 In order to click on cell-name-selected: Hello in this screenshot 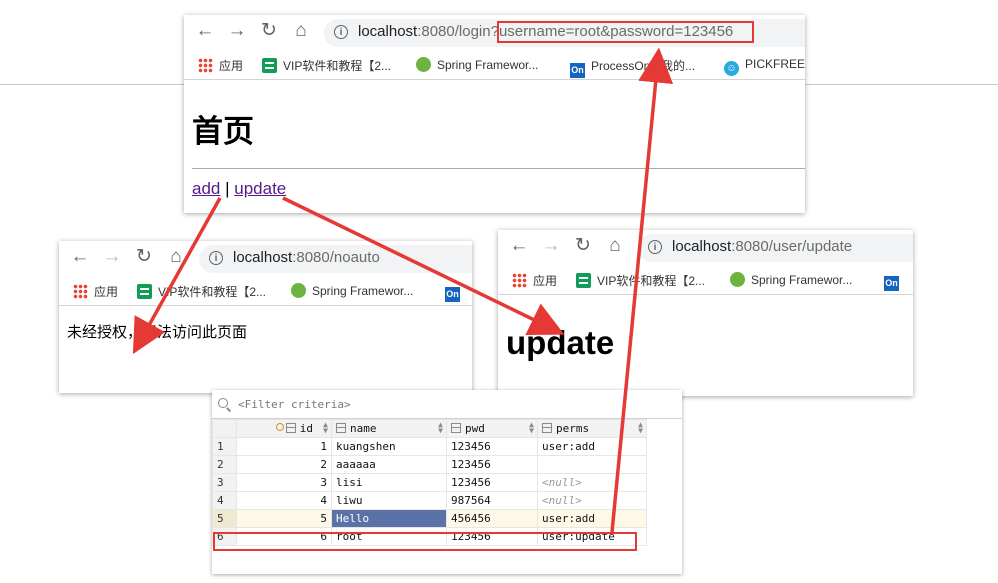, I will do `click(389, 518)`.